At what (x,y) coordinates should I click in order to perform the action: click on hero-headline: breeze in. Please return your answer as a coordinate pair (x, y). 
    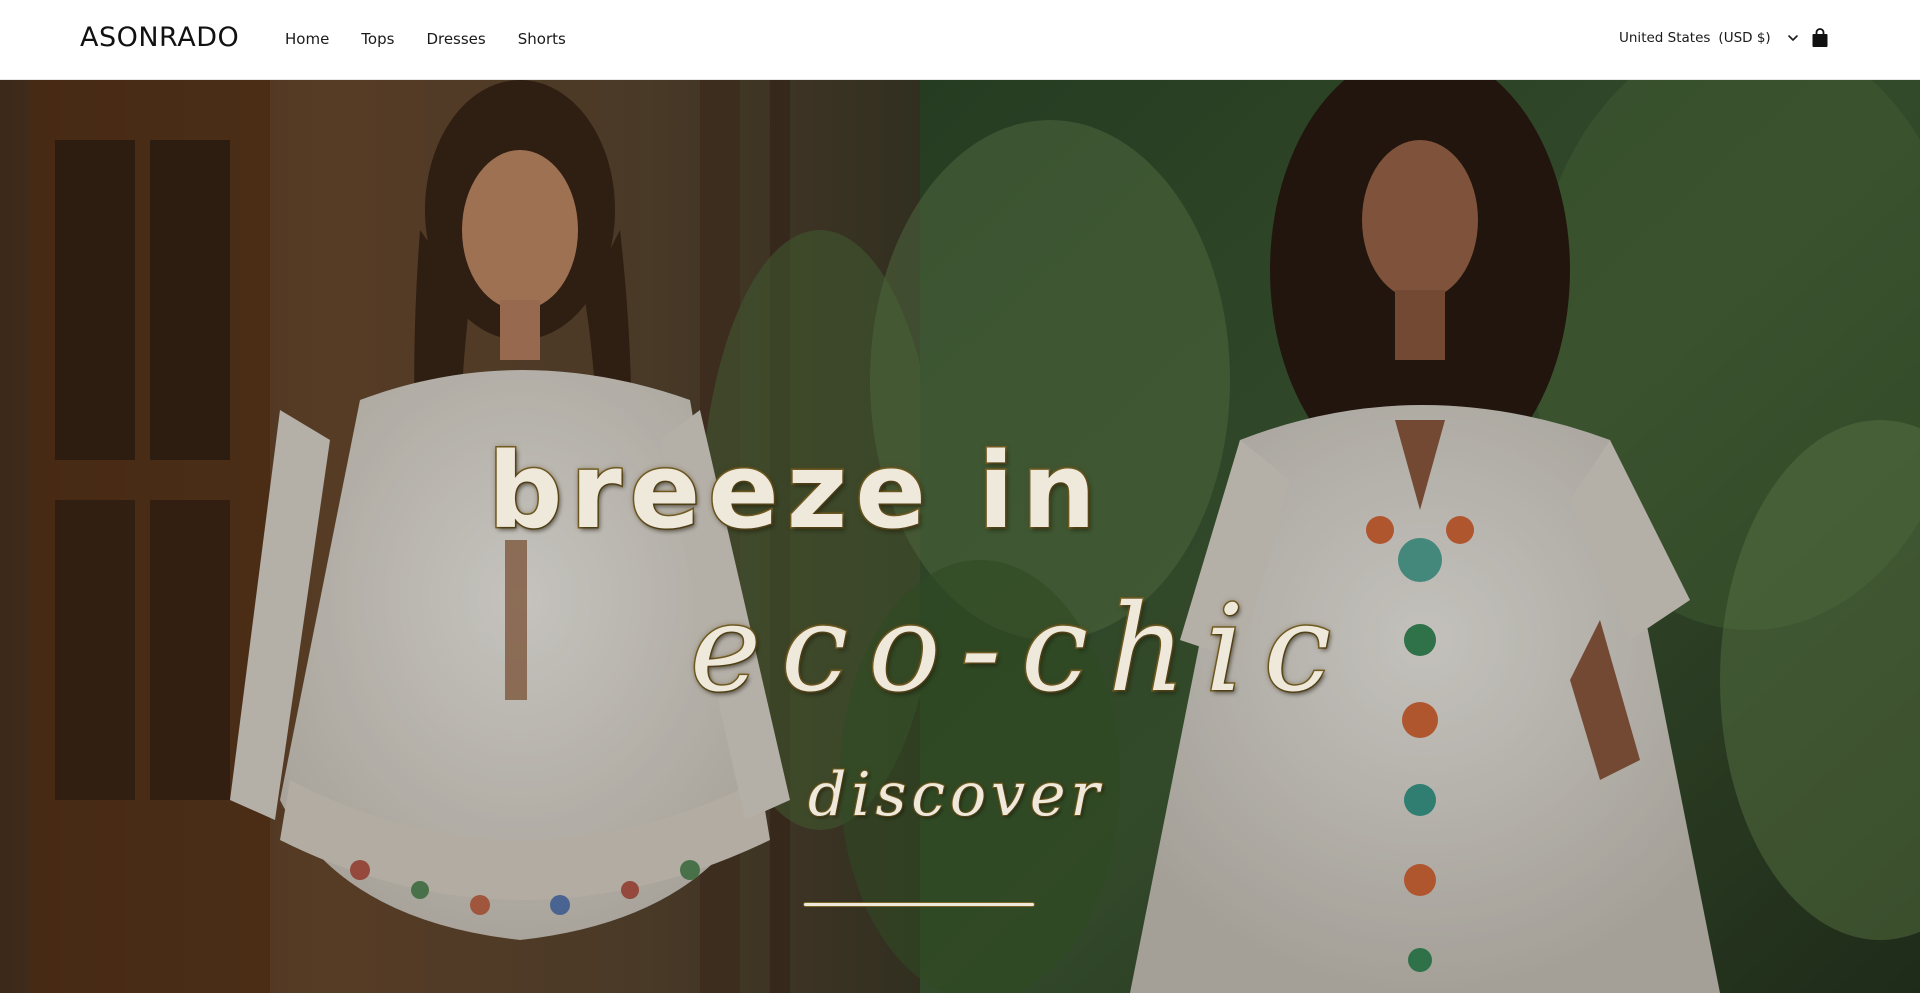
    Looking at the image, I should click on (795, 491).